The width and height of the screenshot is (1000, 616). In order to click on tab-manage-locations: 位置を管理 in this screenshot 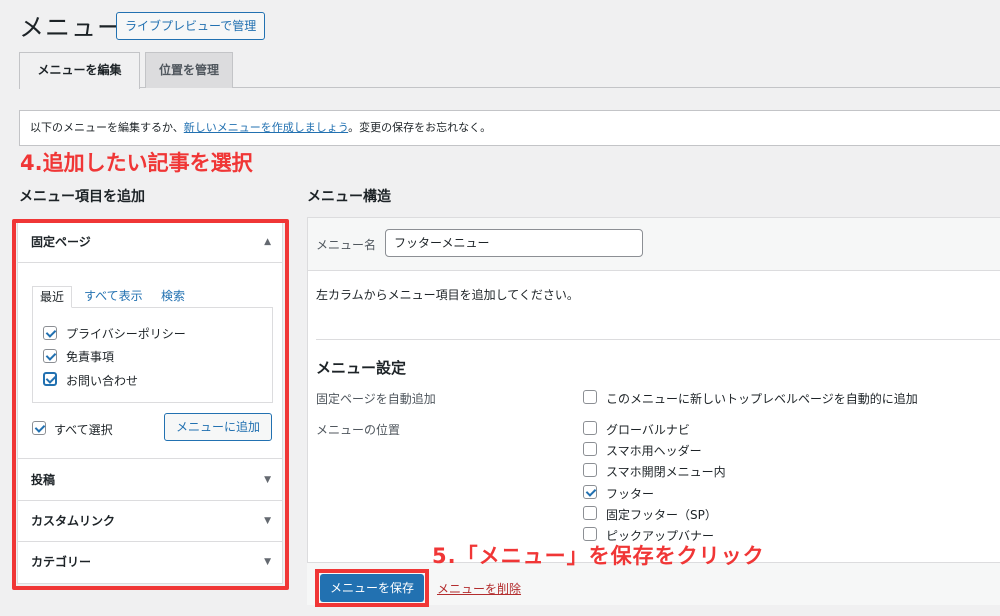, I will do `click(189, 70)`.